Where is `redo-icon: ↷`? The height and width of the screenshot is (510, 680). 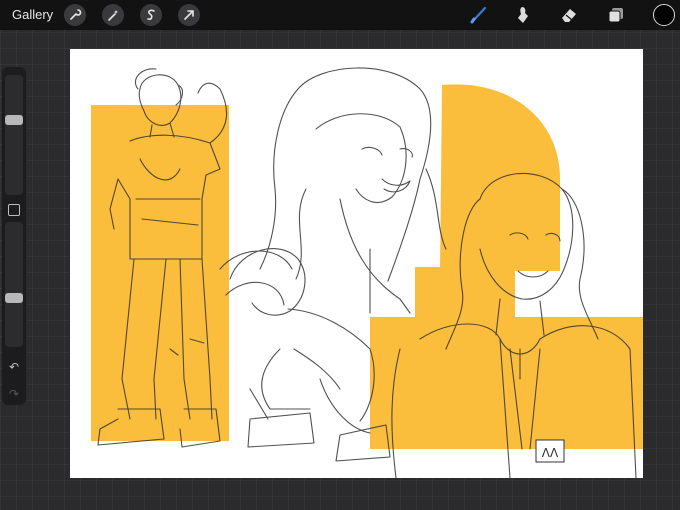 redo-icon: ↷ is located at coordinates (14, 394).